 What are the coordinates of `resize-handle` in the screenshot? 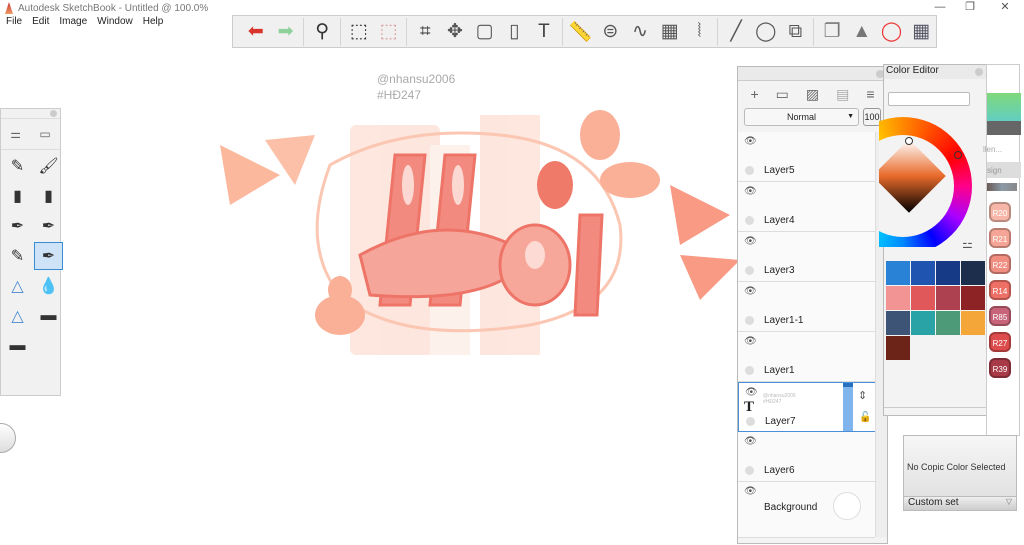 It's located at (936, 411).